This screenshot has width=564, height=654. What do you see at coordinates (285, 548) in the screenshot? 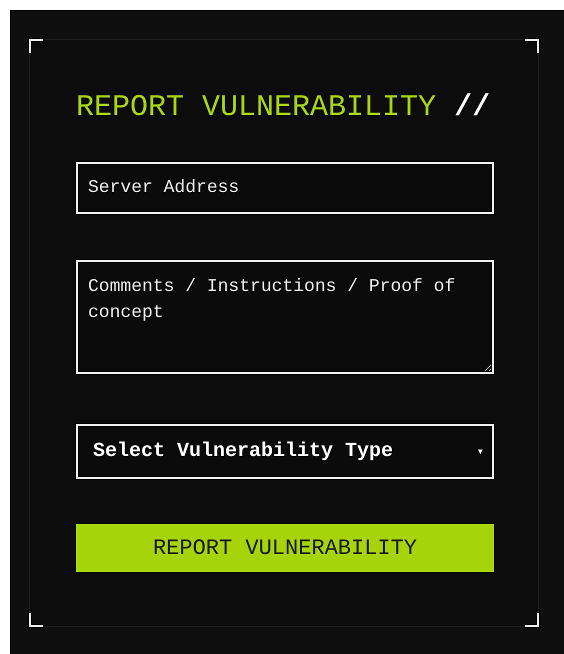
I see `report-button: REPORT VULNERABILITY` at bounding box center [285, 548].